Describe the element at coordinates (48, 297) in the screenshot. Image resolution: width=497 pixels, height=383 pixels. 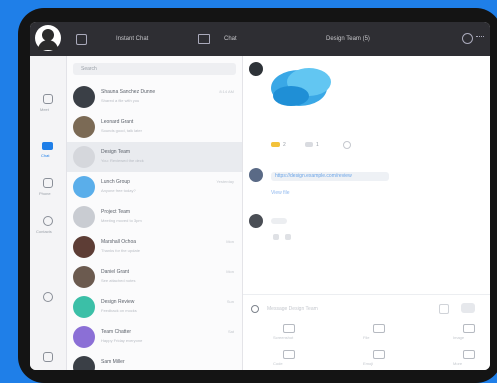
I see `settings-icon` at that location.